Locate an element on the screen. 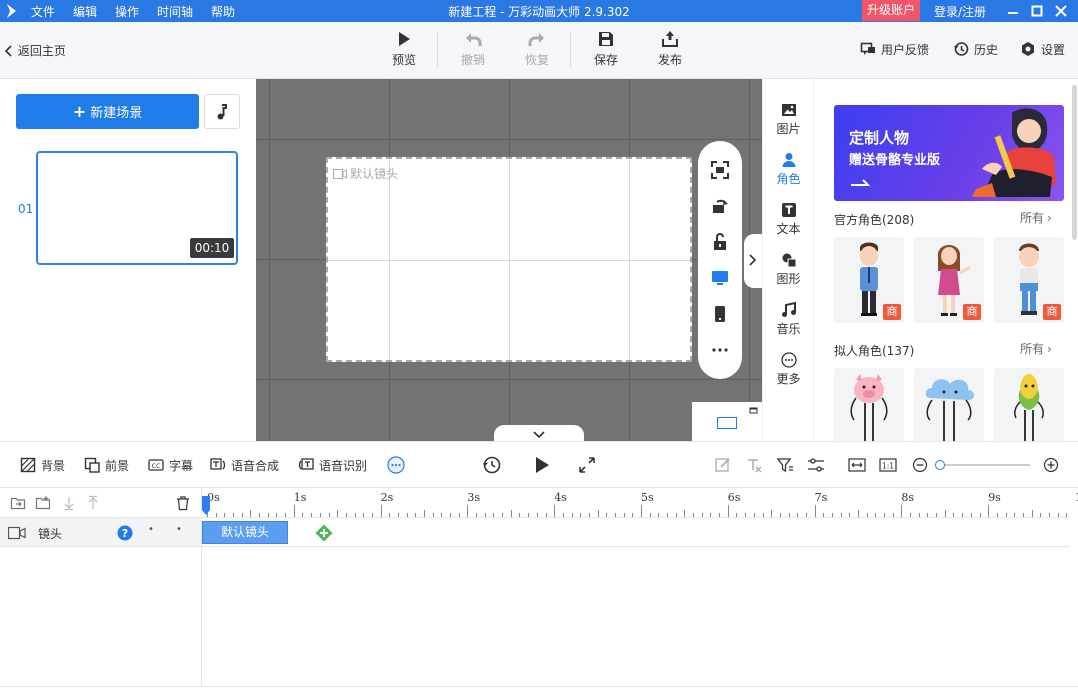  category-character: 角色 is located at coordinates (788, 169).